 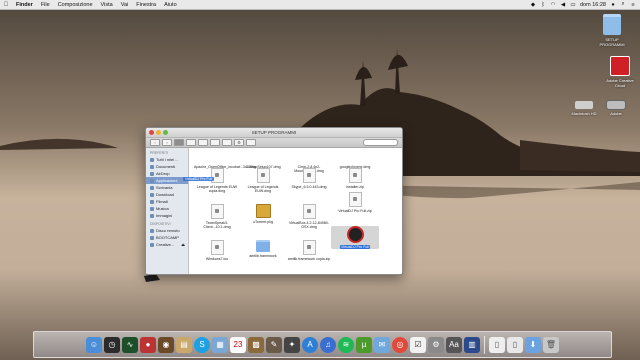 What do you see at coordinates (256, 344) in the screenshot?
I see `photos-icon: ▩` at bounding box center [256, 344].